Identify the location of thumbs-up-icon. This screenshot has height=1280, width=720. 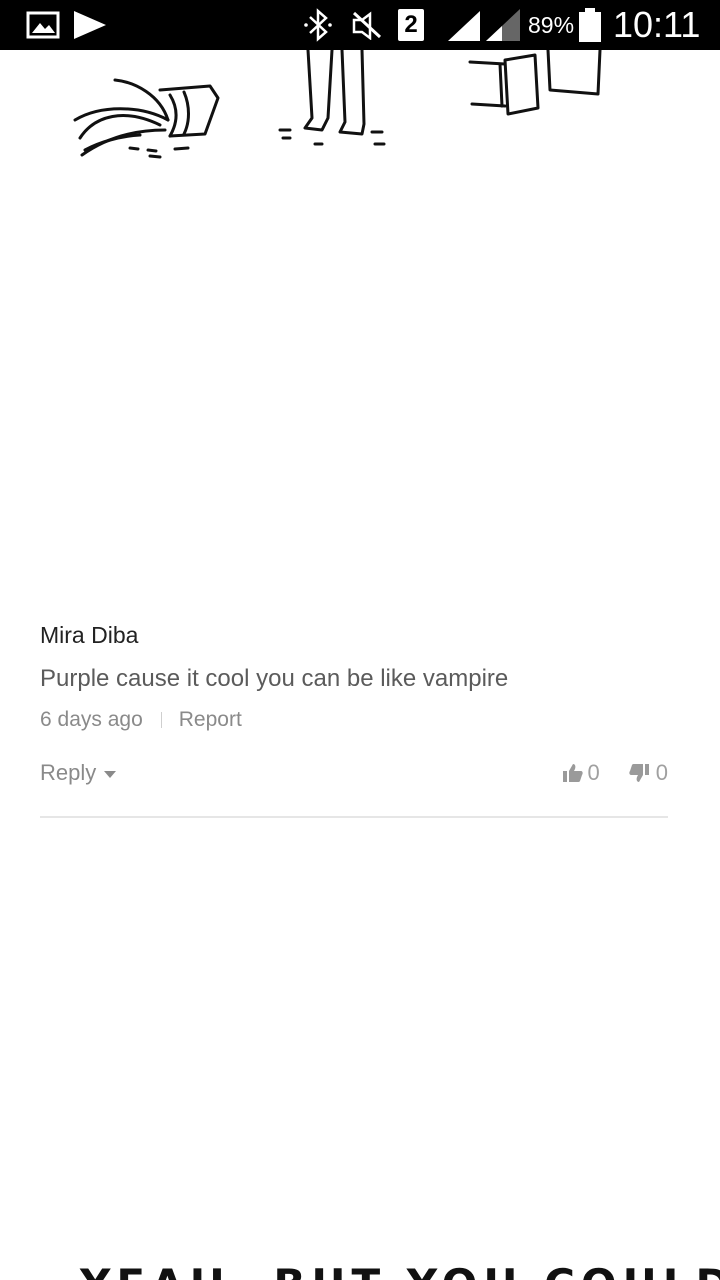
(573, 773).